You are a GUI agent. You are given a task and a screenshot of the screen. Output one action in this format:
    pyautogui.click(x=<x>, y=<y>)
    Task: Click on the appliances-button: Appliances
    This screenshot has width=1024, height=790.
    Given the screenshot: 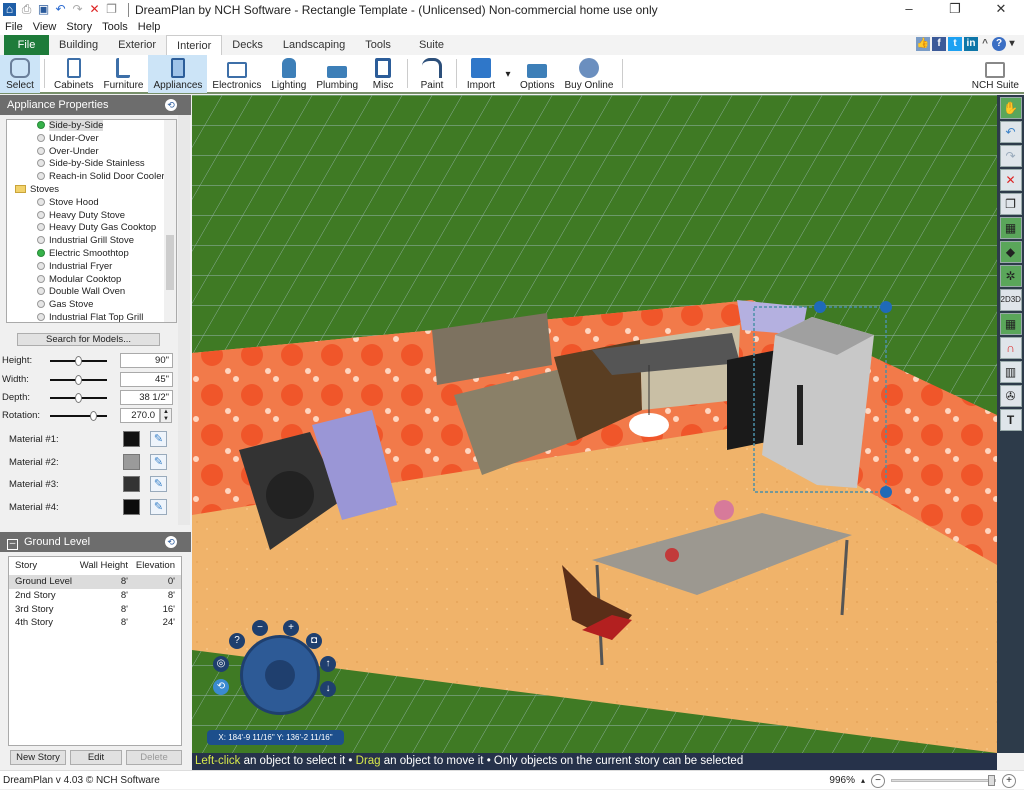 What is the action you would take?
    pyautogui.click(x=178, y=74)
    